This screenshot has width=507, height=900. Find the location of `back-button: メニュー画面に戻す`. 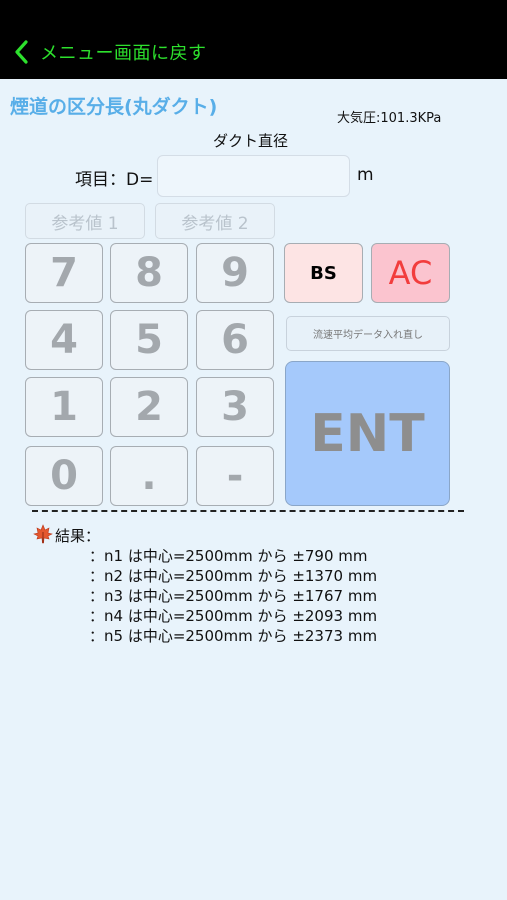

back-button: メニュー画面に戻す is located at coordinates (109, 52).